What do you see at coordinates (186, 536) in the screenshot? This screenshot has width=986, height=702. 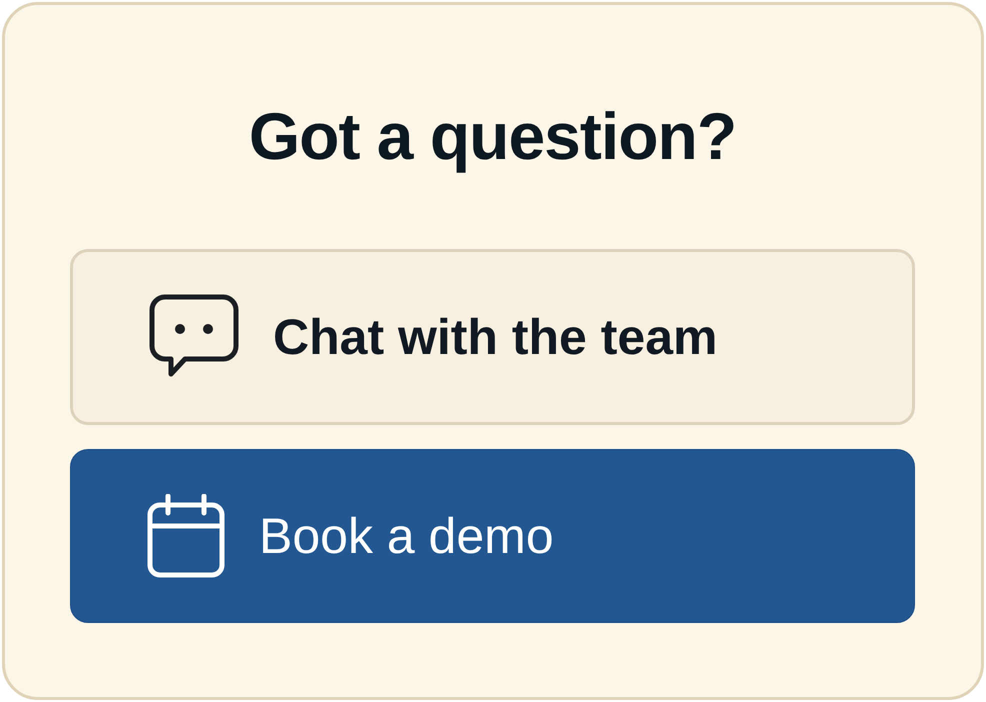 I see `calendar-icon` at bounding box center [186, 536].